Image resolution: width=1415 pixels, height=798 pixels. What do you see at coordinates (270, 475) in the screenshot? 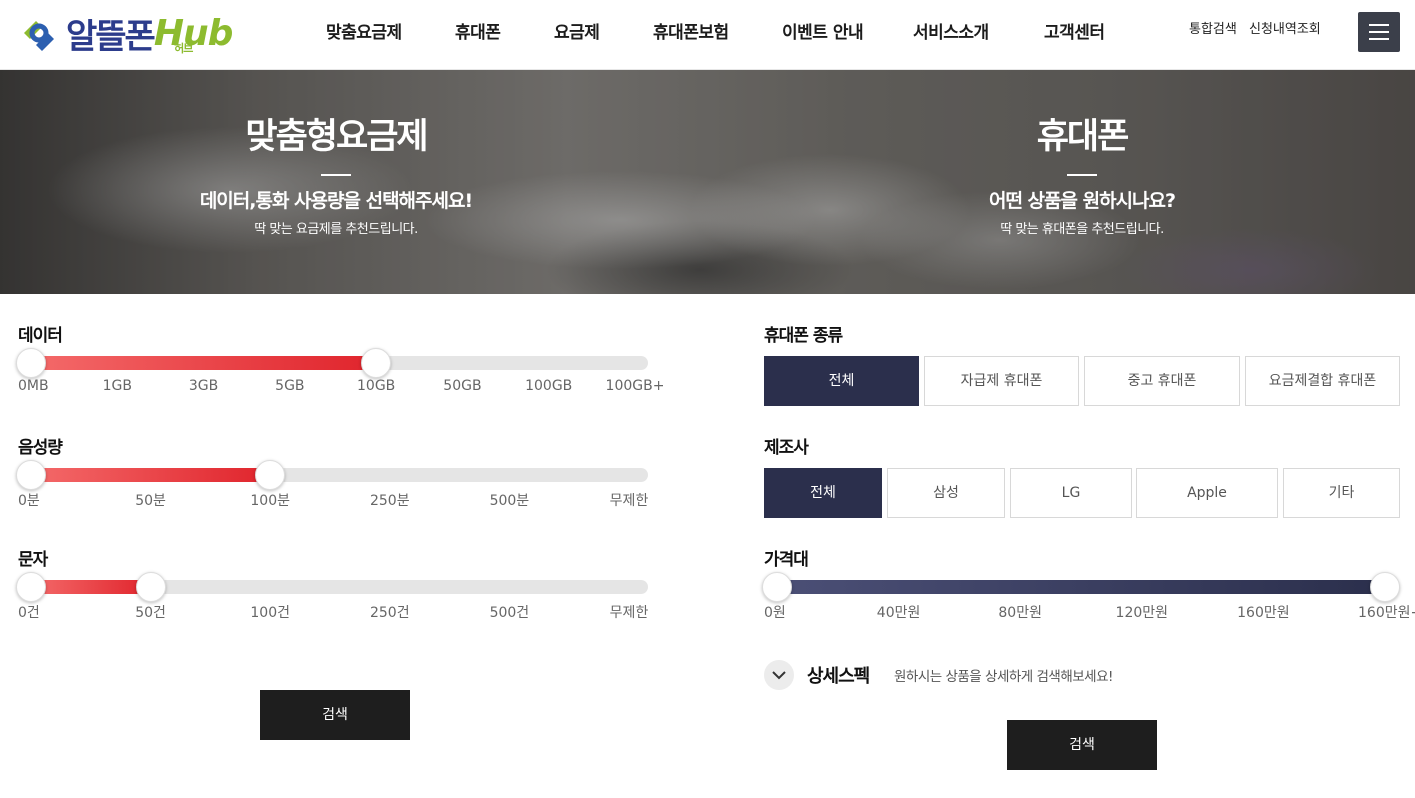
I see `voice-slider-max-handle` at bounding box center [270, 475].